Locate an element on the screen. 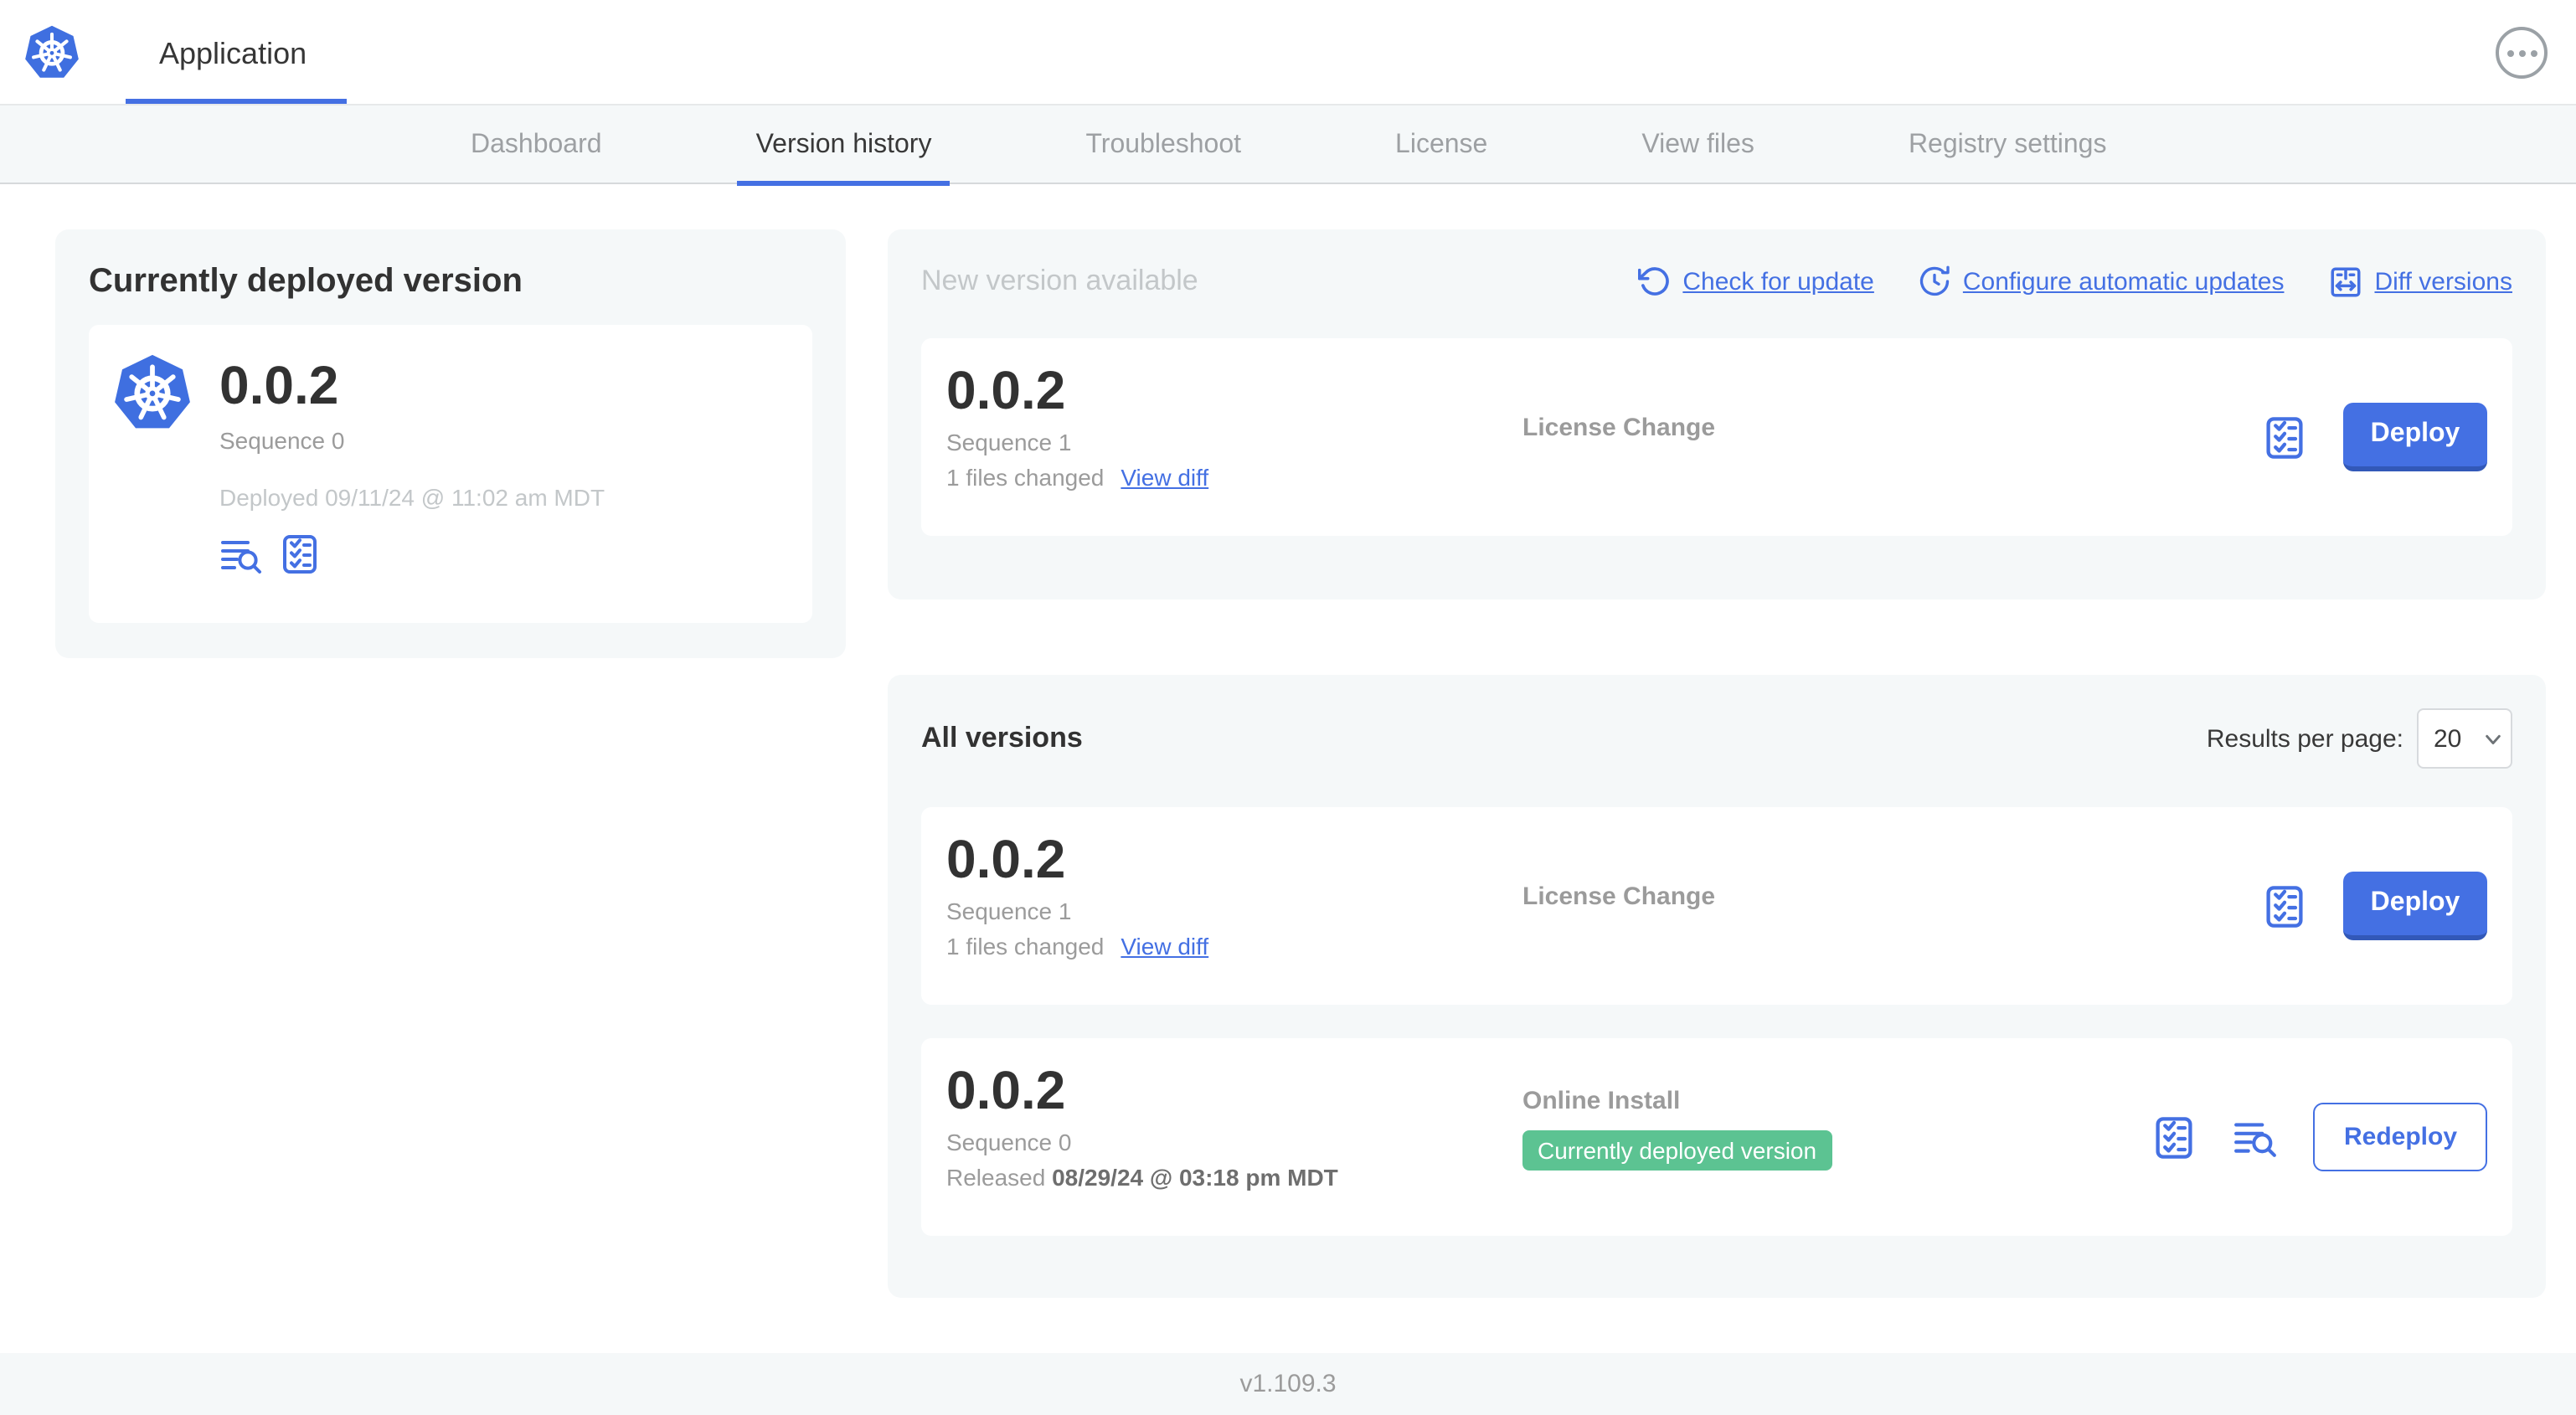  app-tab-active-underline is located at coordinates (236, 101).